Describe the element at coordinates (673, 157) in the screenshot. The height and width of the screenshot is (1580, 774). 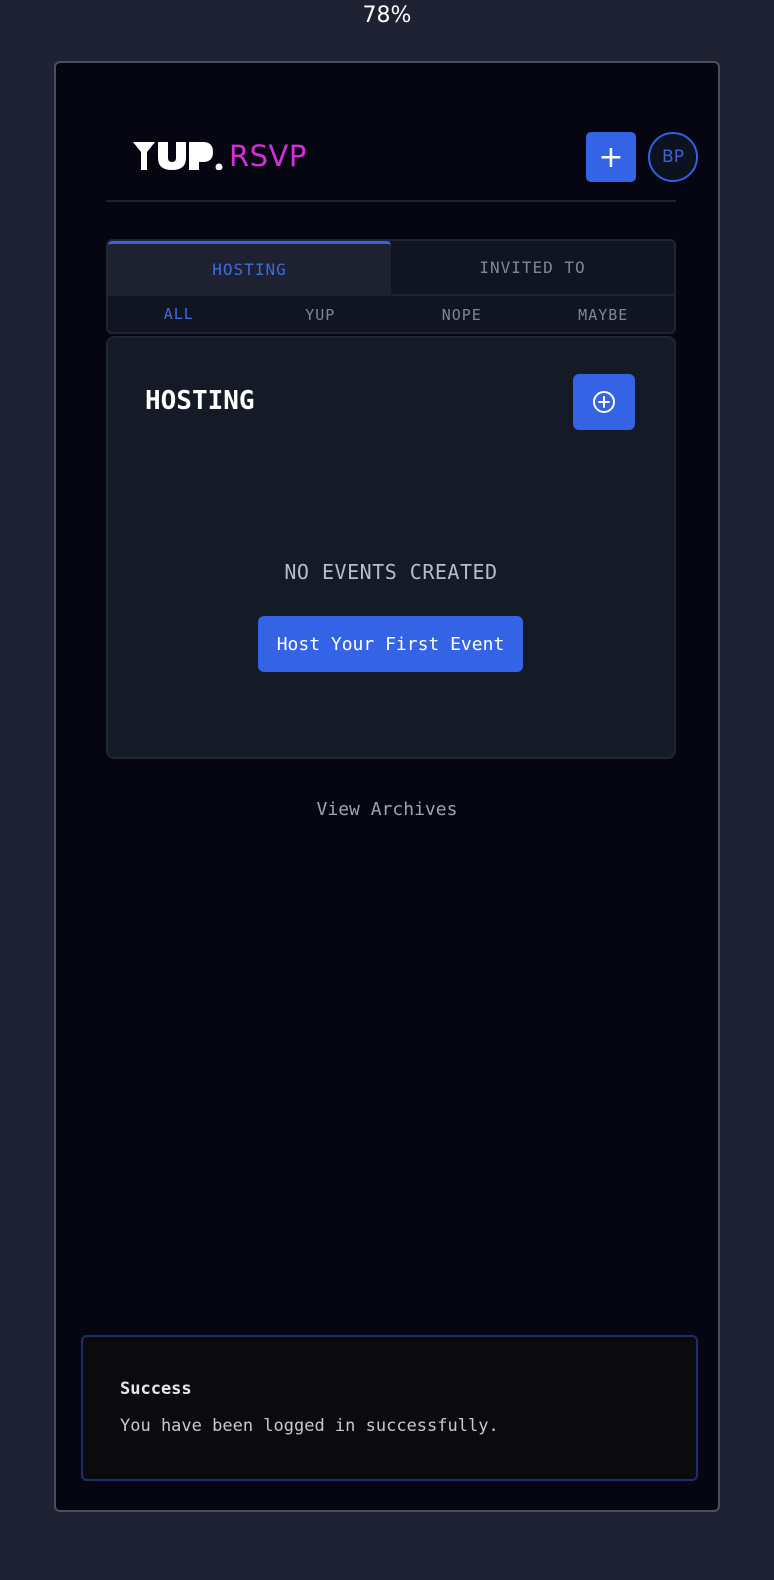
I see `avatar: BP` at that location.